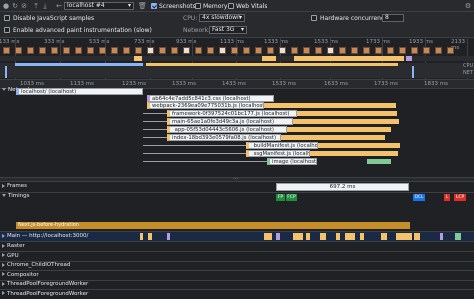 The width and height of the screenshot is (474, 299). Describe the element at coordinates (342, 187) in the screenshot. I see `frame-block: 697.2 ms` at that location.